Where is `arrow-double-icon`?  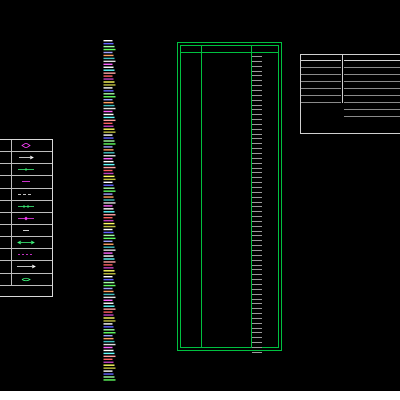 arrow-double-icon is located at coordinates (26, 242).